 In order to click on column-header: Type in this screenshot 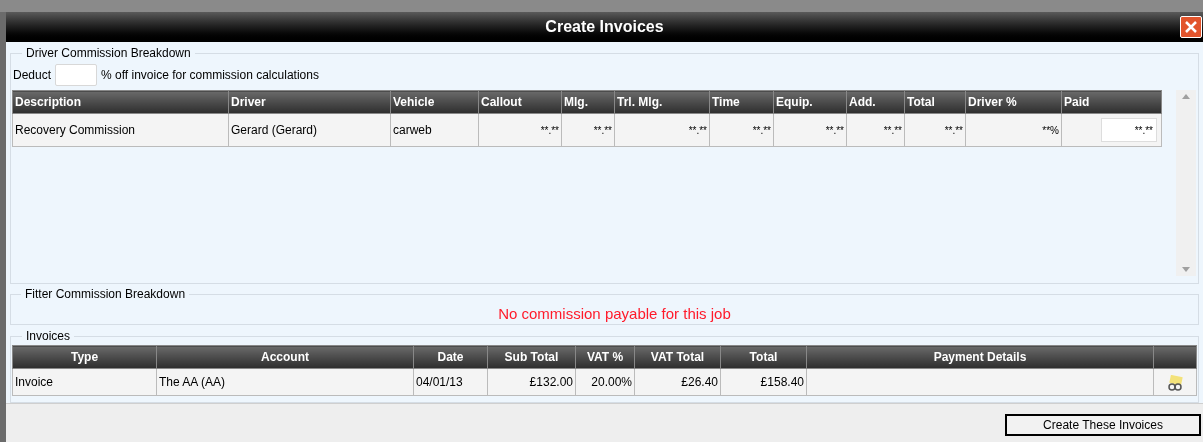, I will do `click(84, 357)`.